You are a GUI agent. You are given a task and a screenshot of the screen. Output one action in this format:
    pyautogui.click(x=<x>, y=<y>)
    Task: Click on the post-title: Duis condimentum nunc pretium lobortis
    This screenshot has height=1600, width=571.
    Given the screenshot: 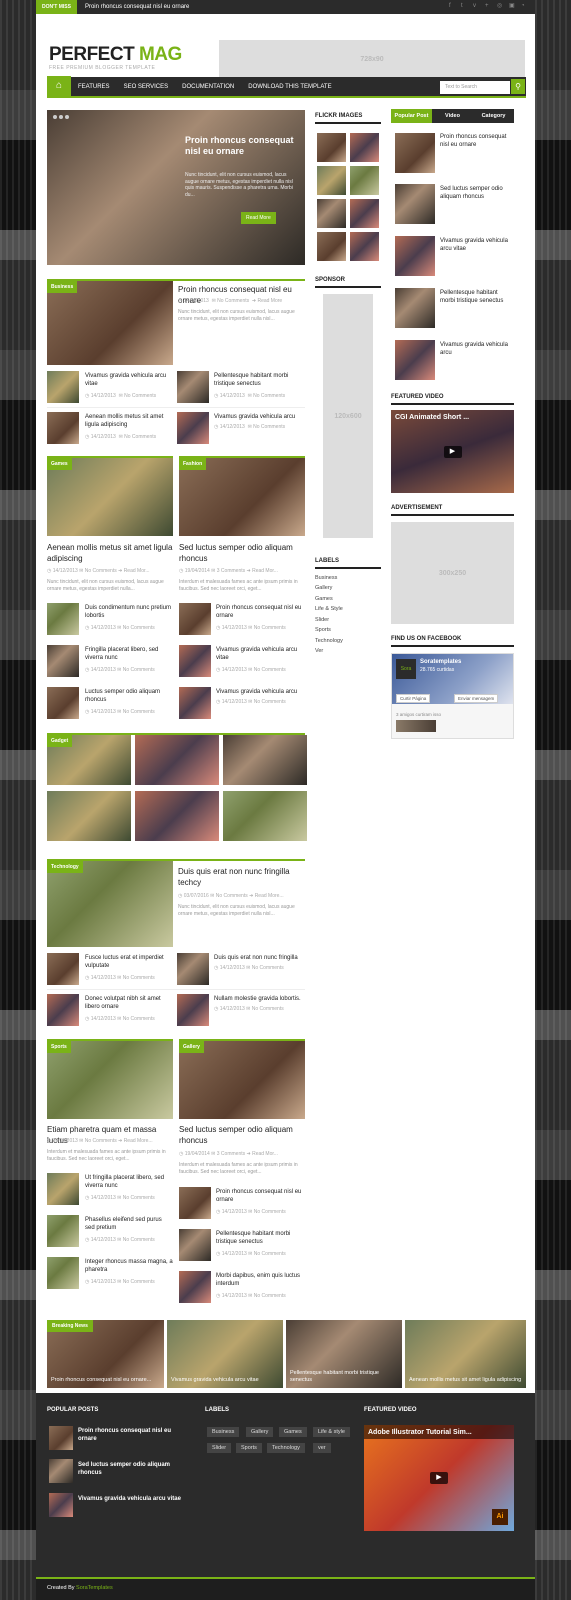 What is the action you would take?
    pyautogui.click(x=129, y=612)
    